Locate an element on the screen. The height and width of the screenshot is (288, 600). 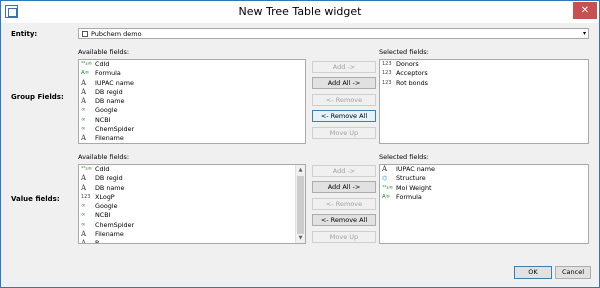
value-fields-label: Value fields: is located at coordinates (35, 199).